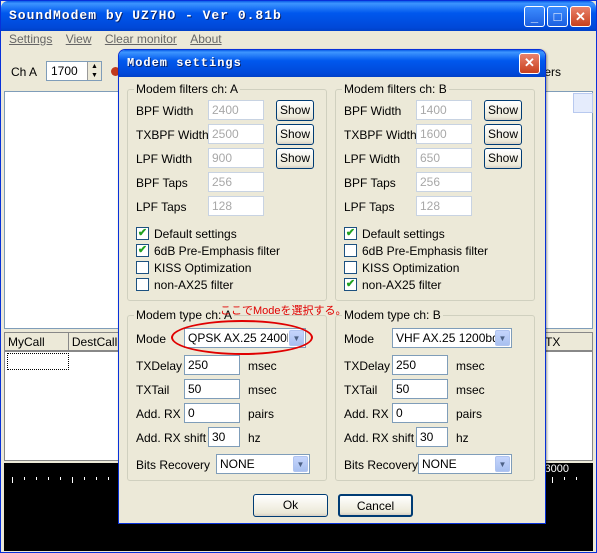  What do you see at coordinates (420, 365) in the screenshot?
I see `modem-type-b-txdelay-field: 250` at bounding box center [420, 365].